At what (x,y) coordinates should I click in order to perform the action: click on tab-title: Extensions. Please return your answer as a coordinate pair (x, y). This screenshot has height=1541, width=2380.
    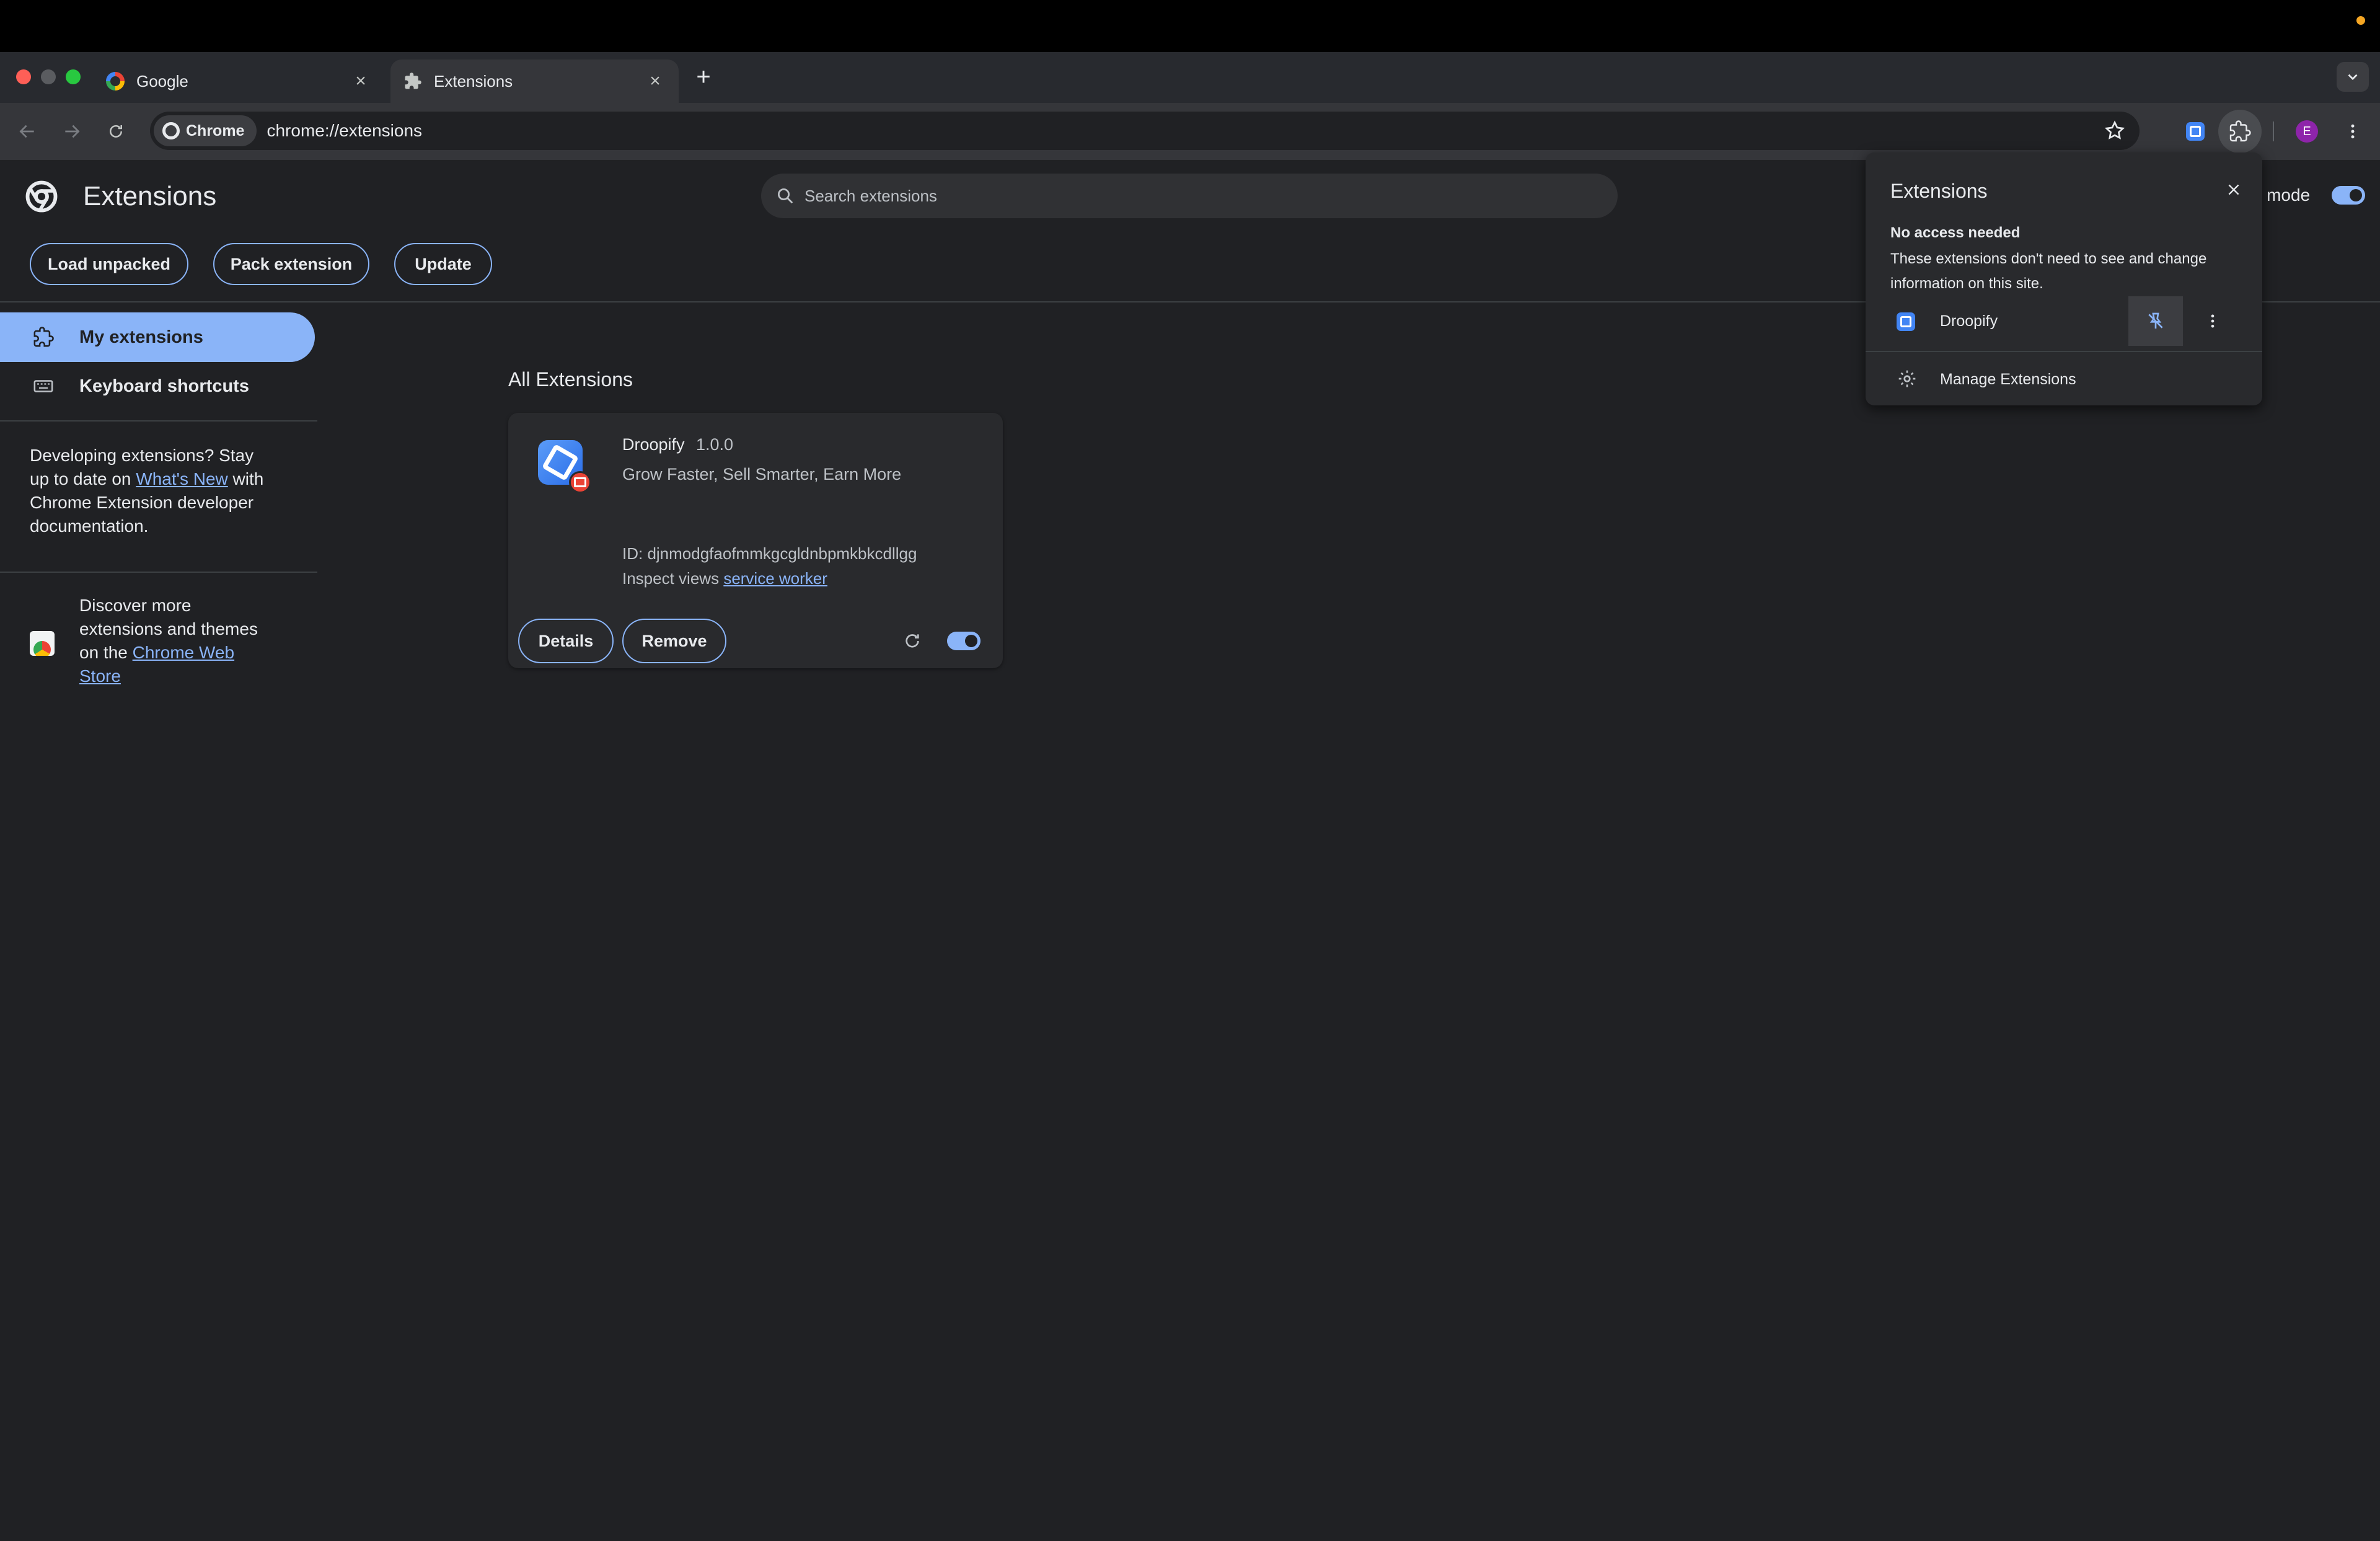
    Looking at the image, I should click on (473, 81).